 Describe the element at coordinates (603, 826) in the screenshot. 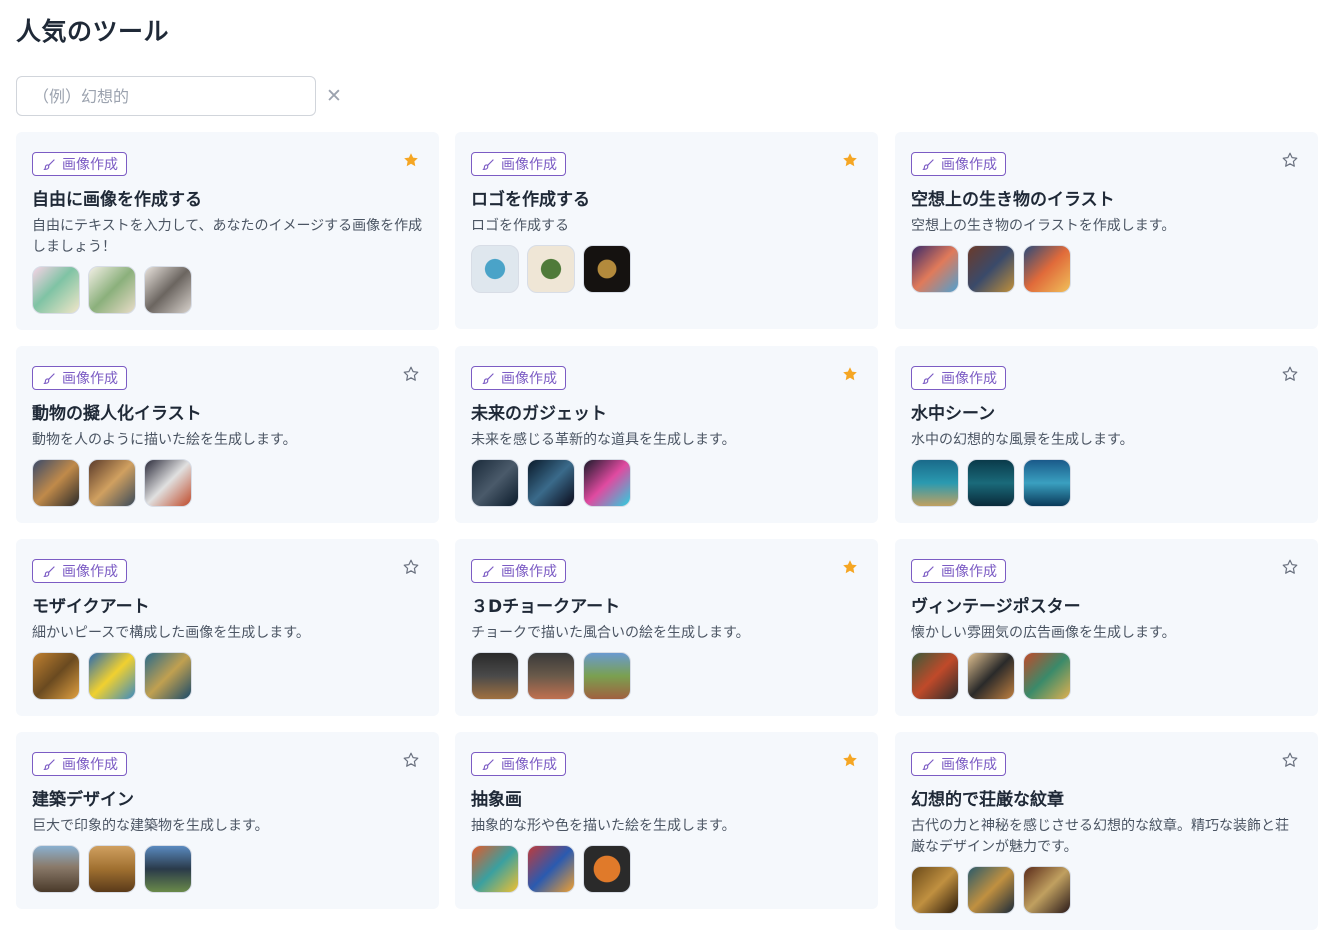

I see `card-description: 抽象的な形や色を描いた絵を生成します。` at that location.